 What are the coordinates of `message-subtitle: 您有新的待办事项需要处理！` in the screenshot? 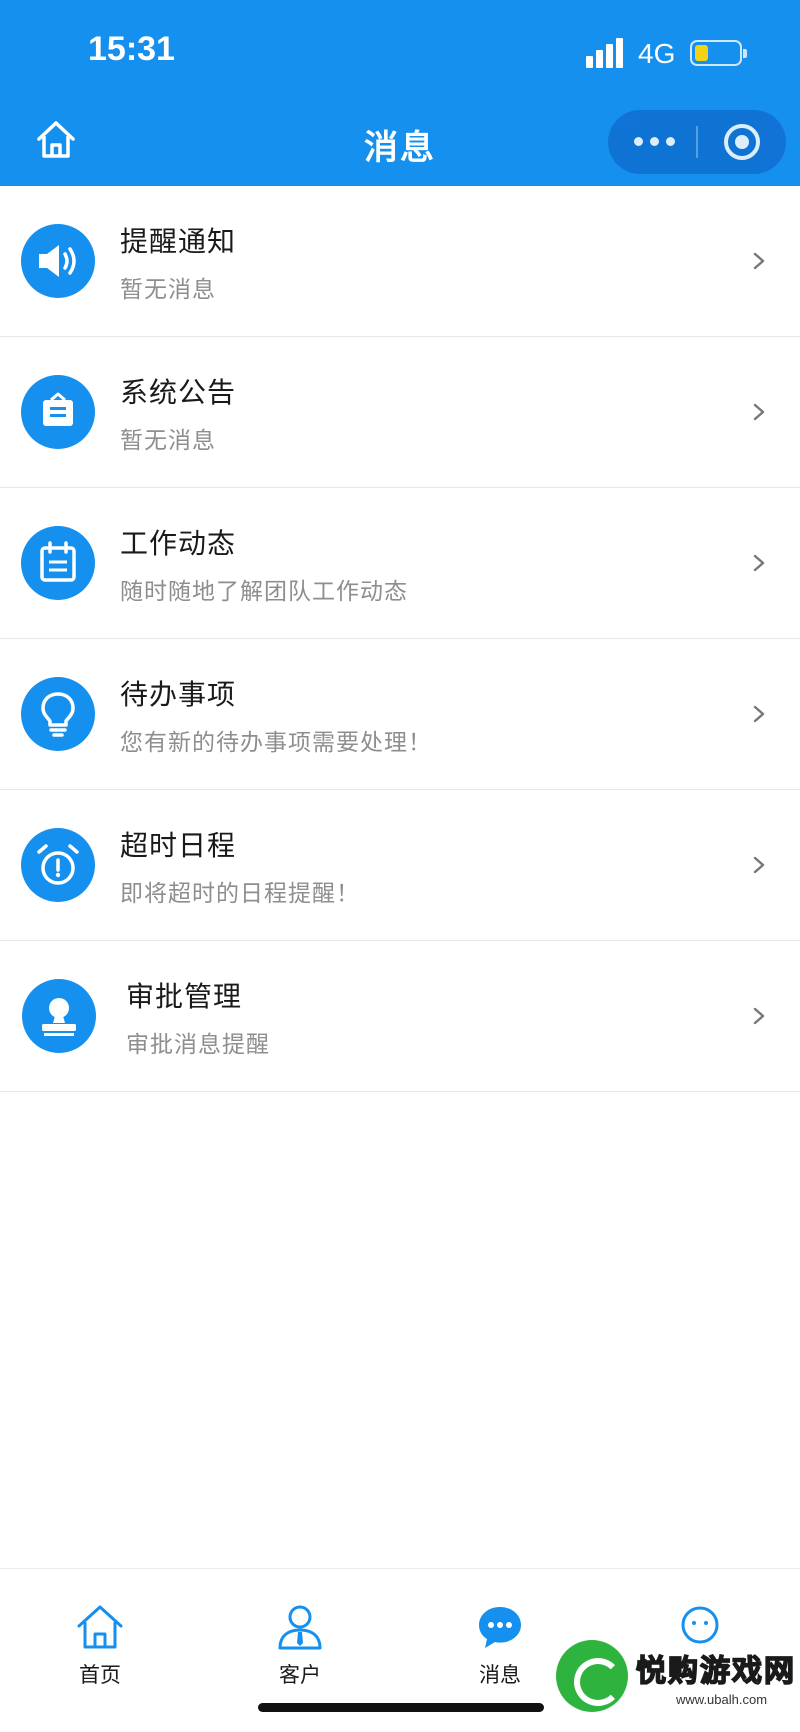 It's located at (276, 743).